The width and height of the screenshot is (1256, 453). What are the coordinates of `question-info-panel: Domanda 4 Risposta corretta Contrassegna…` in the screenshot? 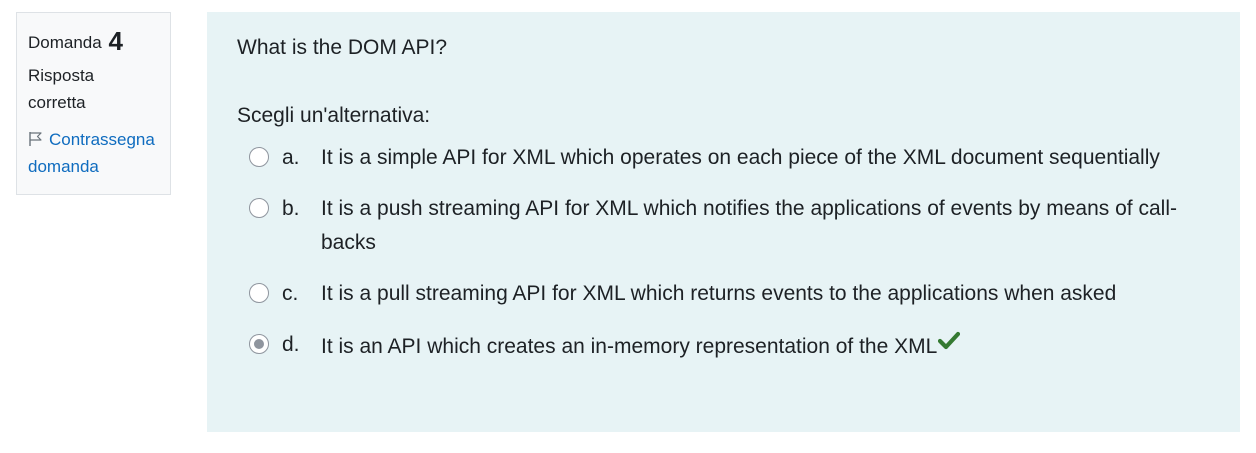 It's located at (93, 103).